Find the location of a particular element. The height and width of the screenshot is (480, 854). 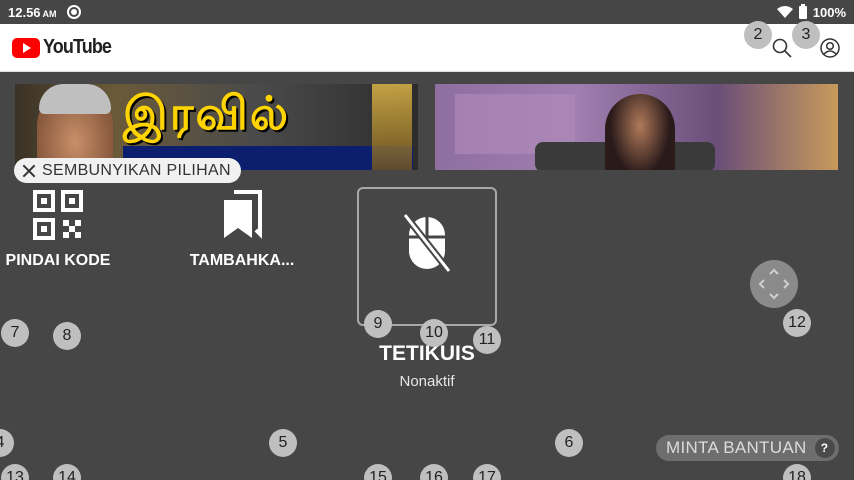

thumbnail-person is located at coordinates (640, 132).